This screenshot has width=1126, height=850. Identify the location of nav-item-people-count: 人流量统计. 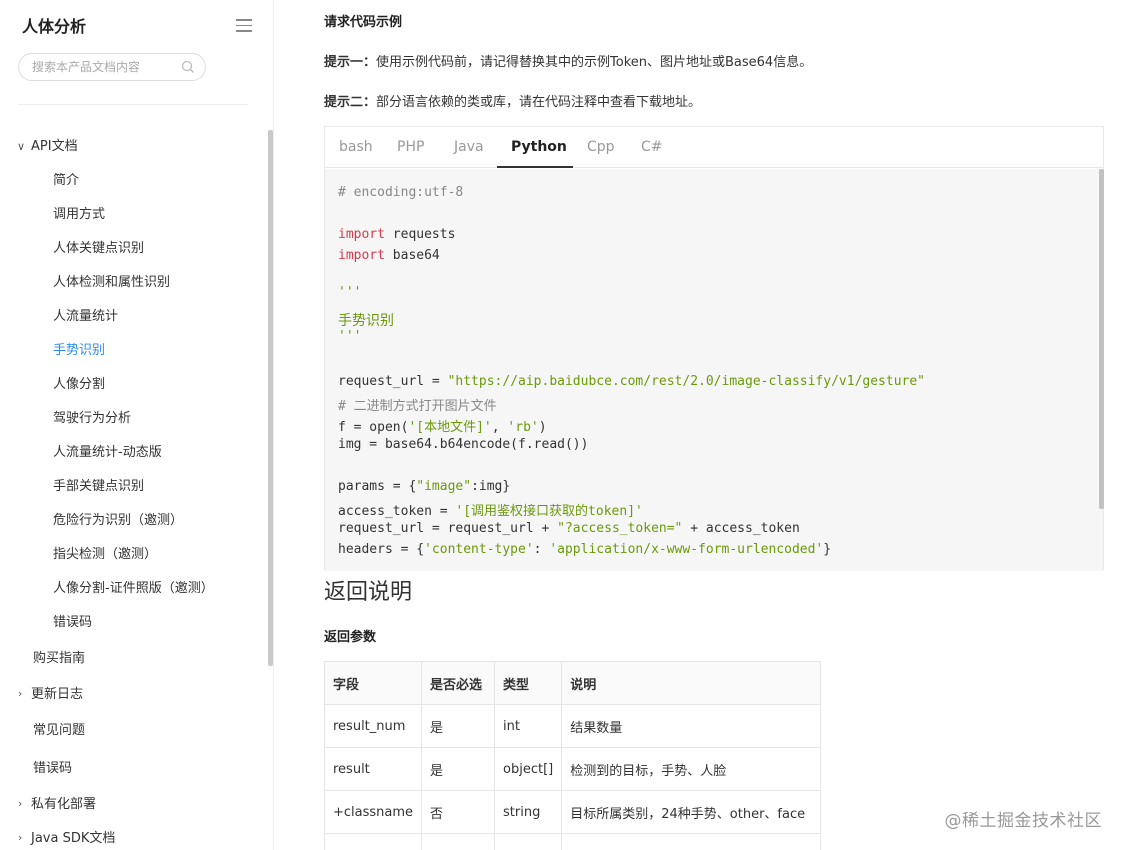
(85, 317).